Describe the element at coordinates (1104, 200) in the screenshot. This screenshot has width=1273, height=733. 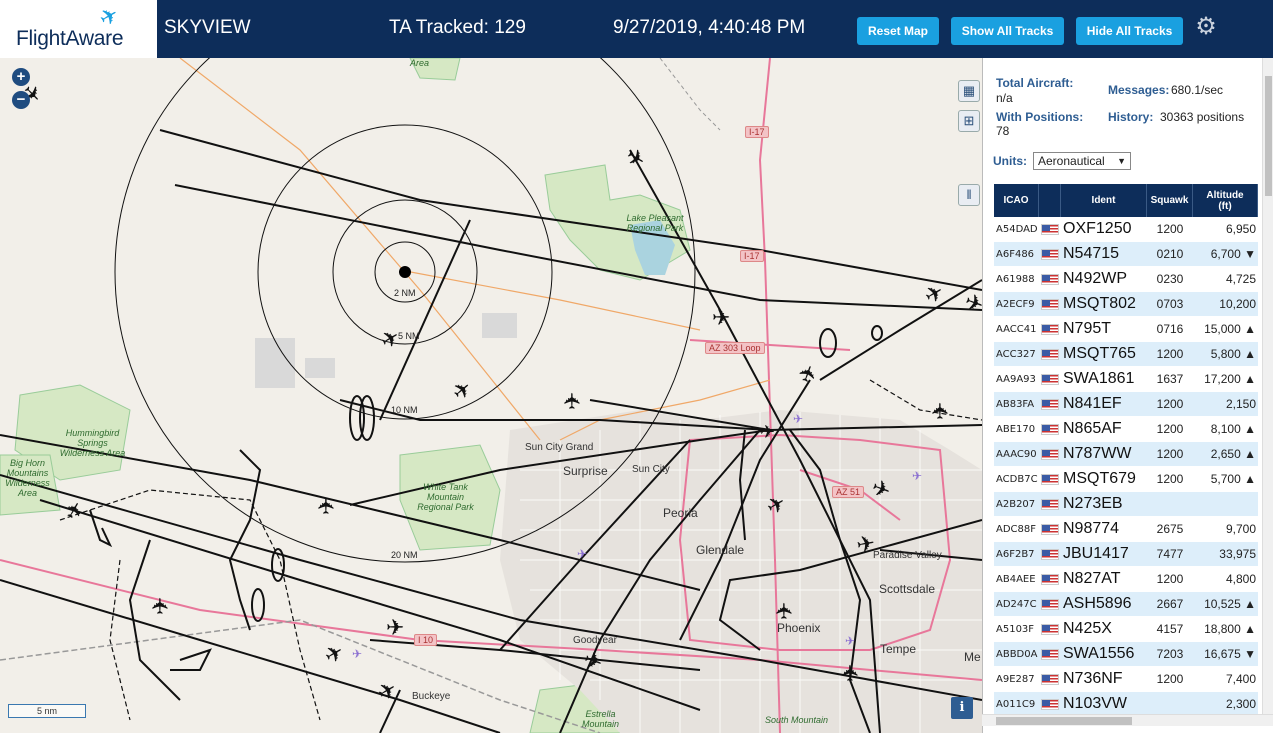
I see `col-ident: Ident` at that location.